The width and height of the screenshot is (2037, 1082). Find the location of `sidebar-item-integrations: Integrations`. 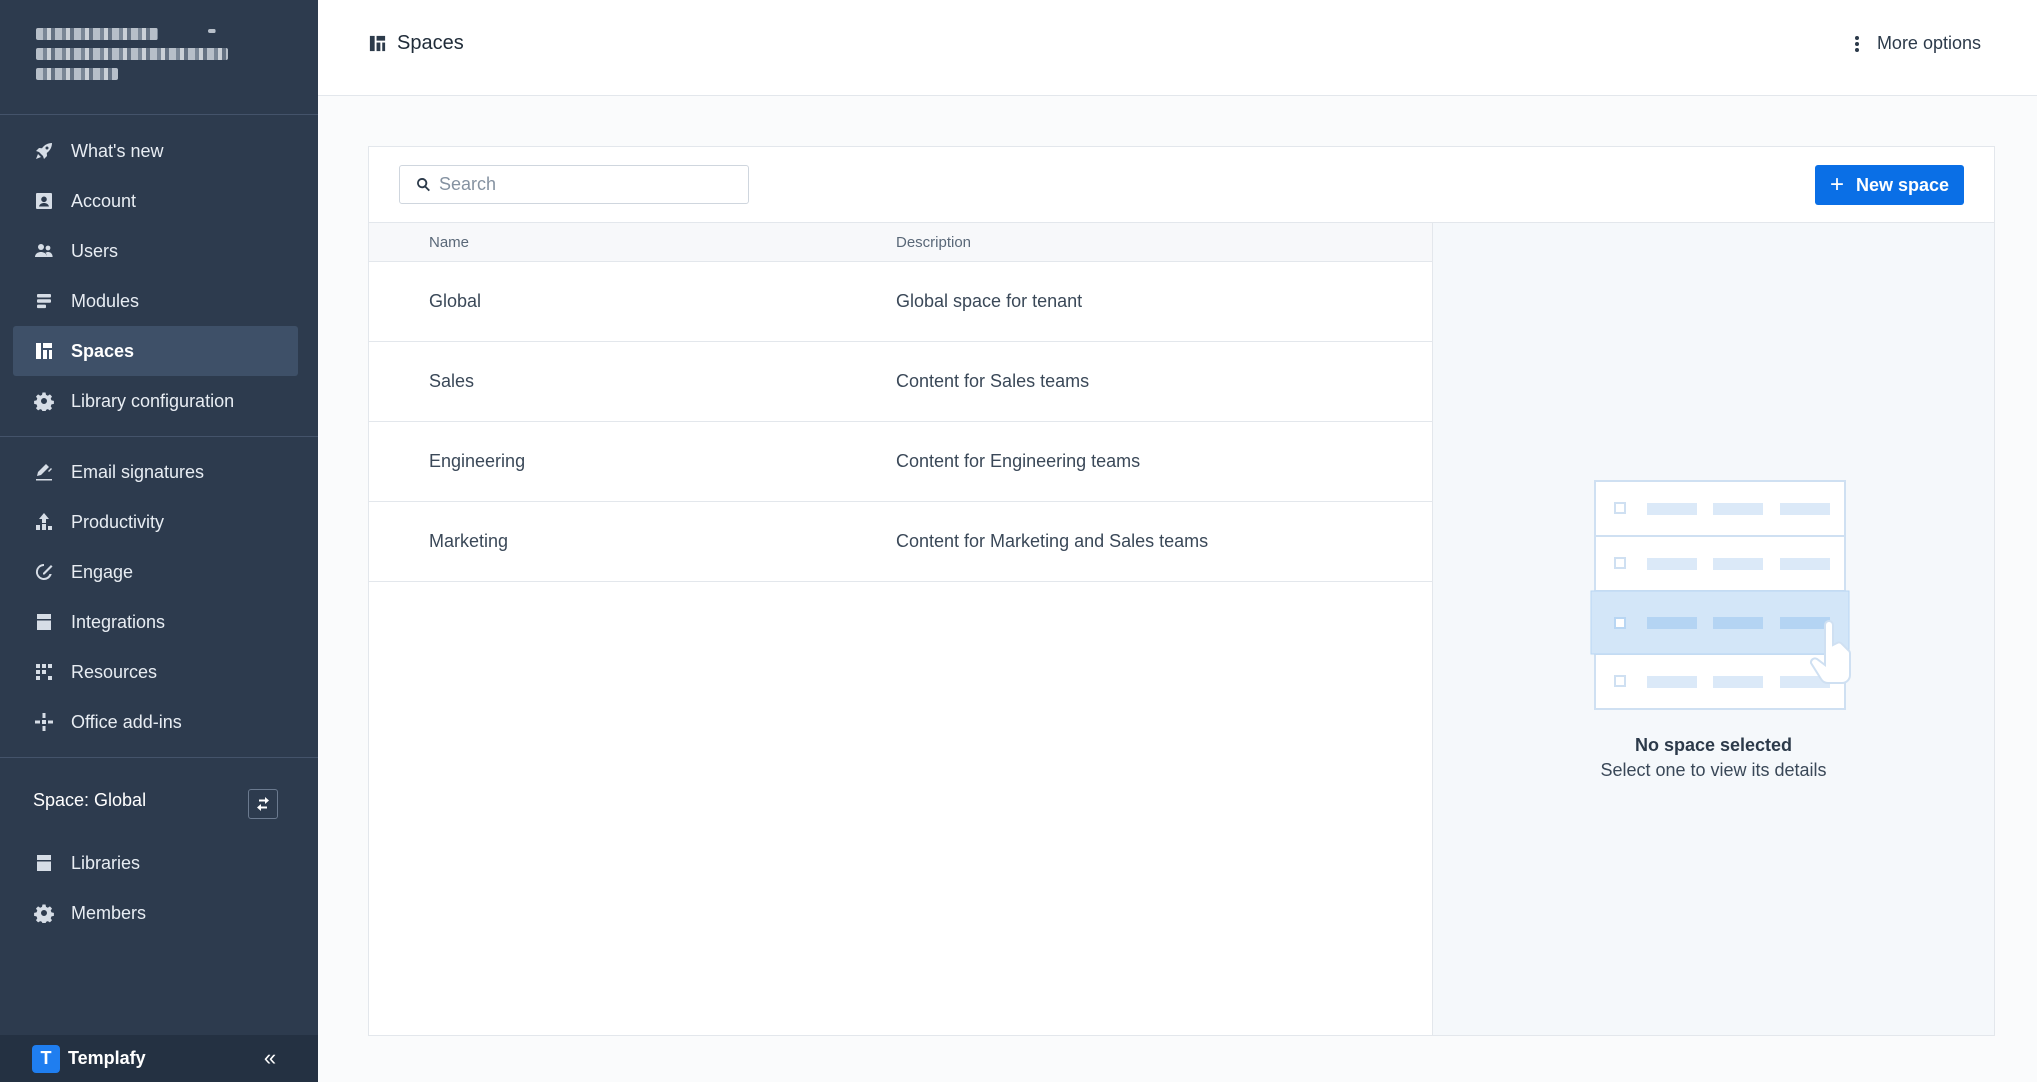

sidebar-item-integrations: Integrations is located at coordinates (155, 622).